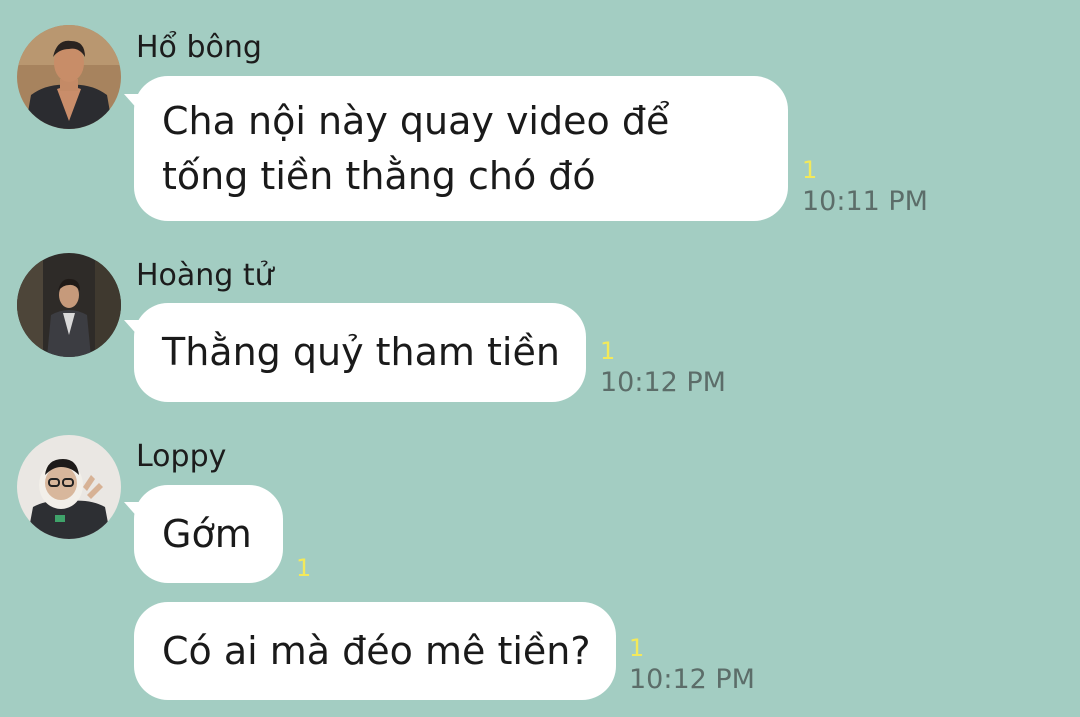 The width and height of the screenshot is (1080, 717). I want to click on avatar-loppy, so click(69, 487).